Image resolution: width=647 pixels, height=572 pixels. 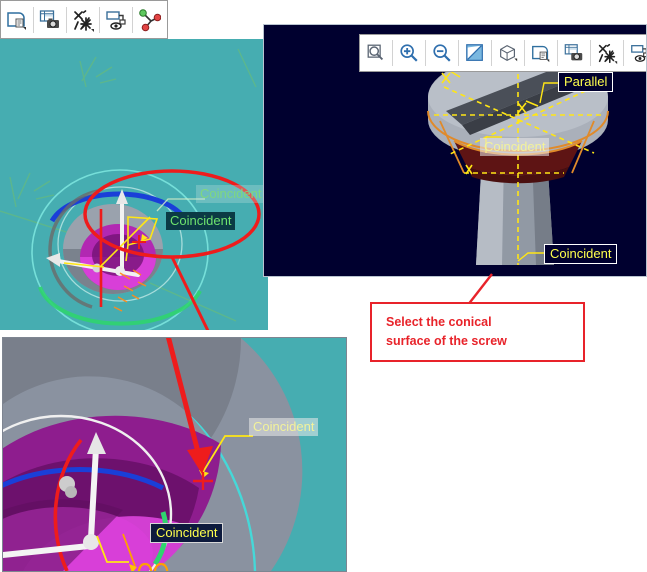 What do you see at coordinates (446, 341) in the screenshot?
I see `callout-line-2: surface of the screw` at bounding box center [446, 341].